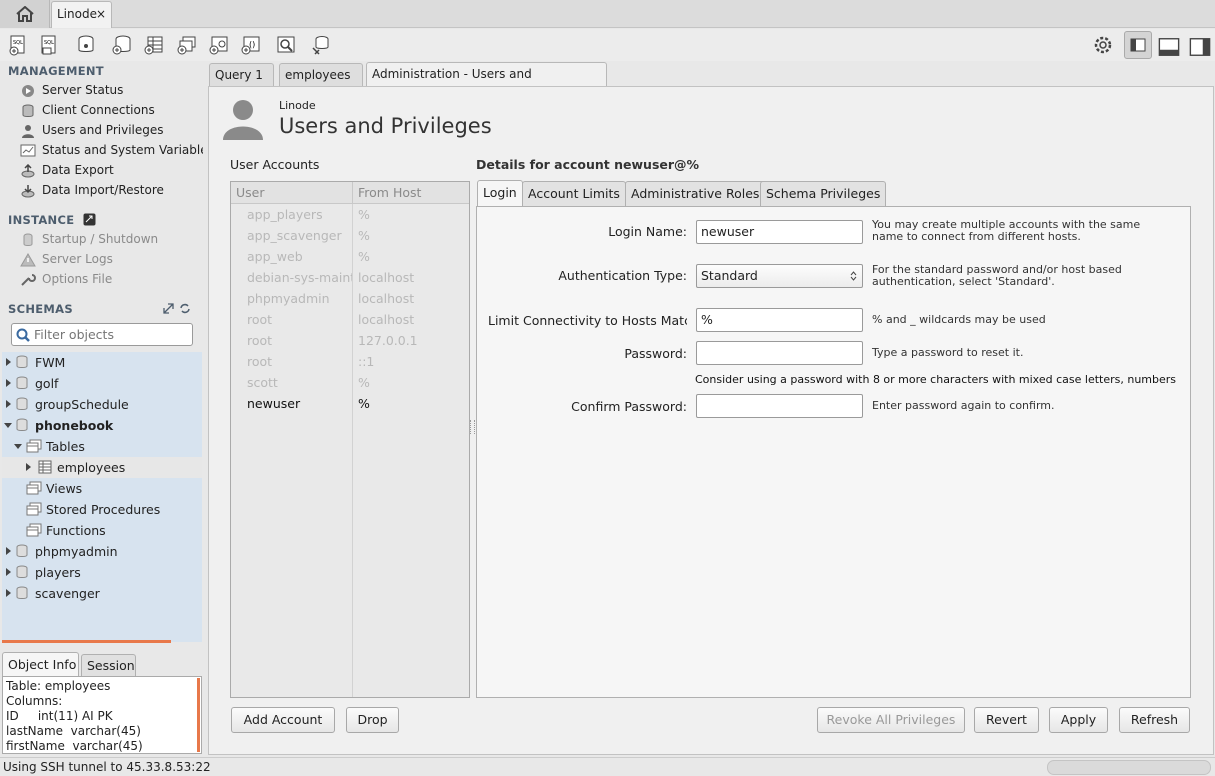 The image size is (1215, 776). What do you see at coordinates (87, 45) in the screenshot?
I see `schema-inspector-icon` at bounding box center [87, 45].